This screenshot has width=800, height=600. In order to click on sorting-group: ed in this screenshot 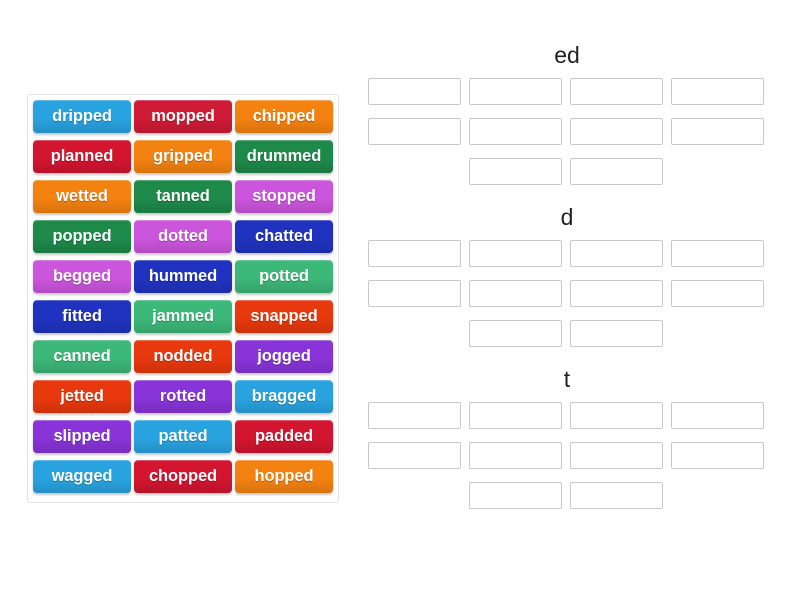, I will do `click(570, 112)`.